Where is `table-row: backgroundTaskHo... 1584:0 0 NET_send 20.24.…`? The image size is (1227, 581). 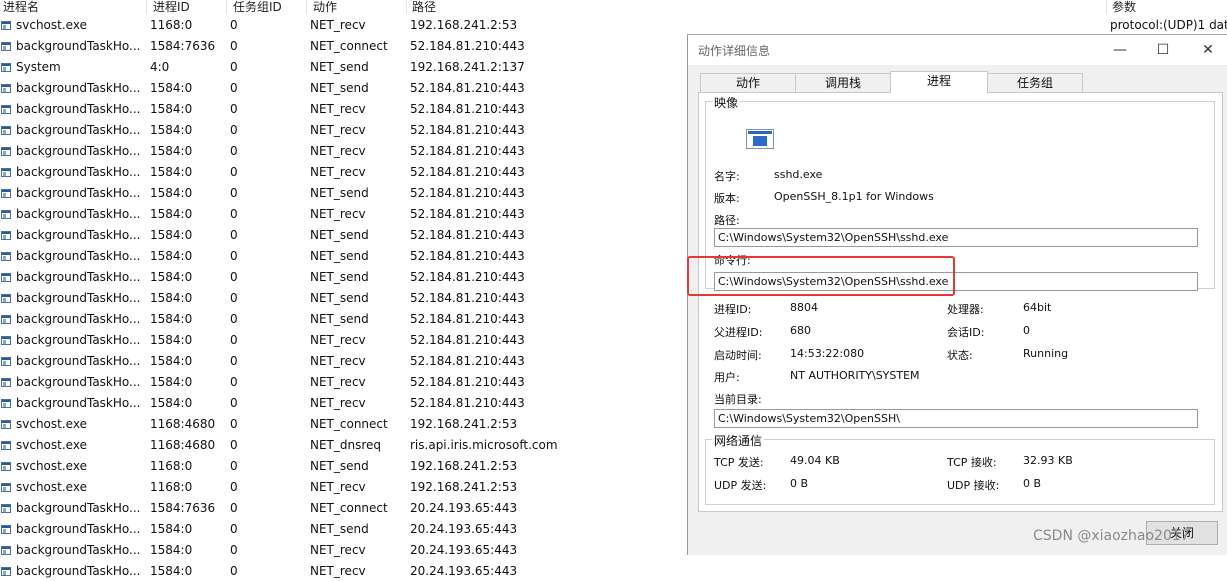 table-row: backgroundTaskHo... 1584:0 0 NET_send 20.24.… is located at coordinates (340, 528).